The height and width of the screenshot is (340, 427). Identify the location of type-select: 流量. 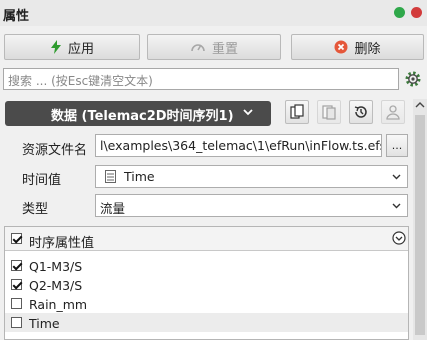
(251, 205).